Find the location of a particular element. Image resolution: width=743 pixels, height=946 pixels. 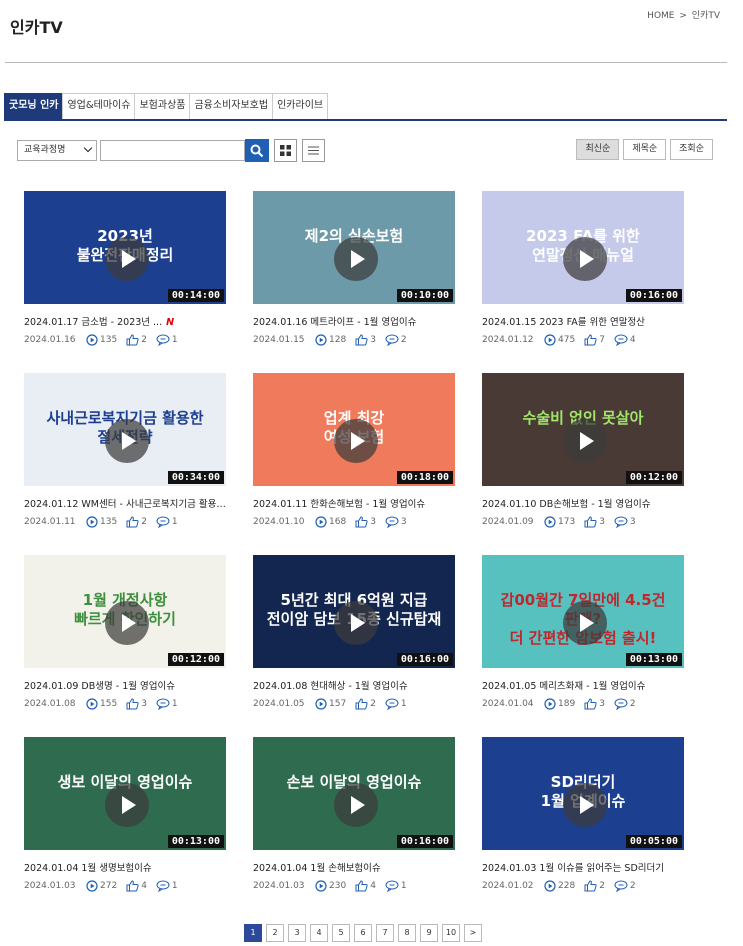

list-view-button is located at coordinates (313, 150).